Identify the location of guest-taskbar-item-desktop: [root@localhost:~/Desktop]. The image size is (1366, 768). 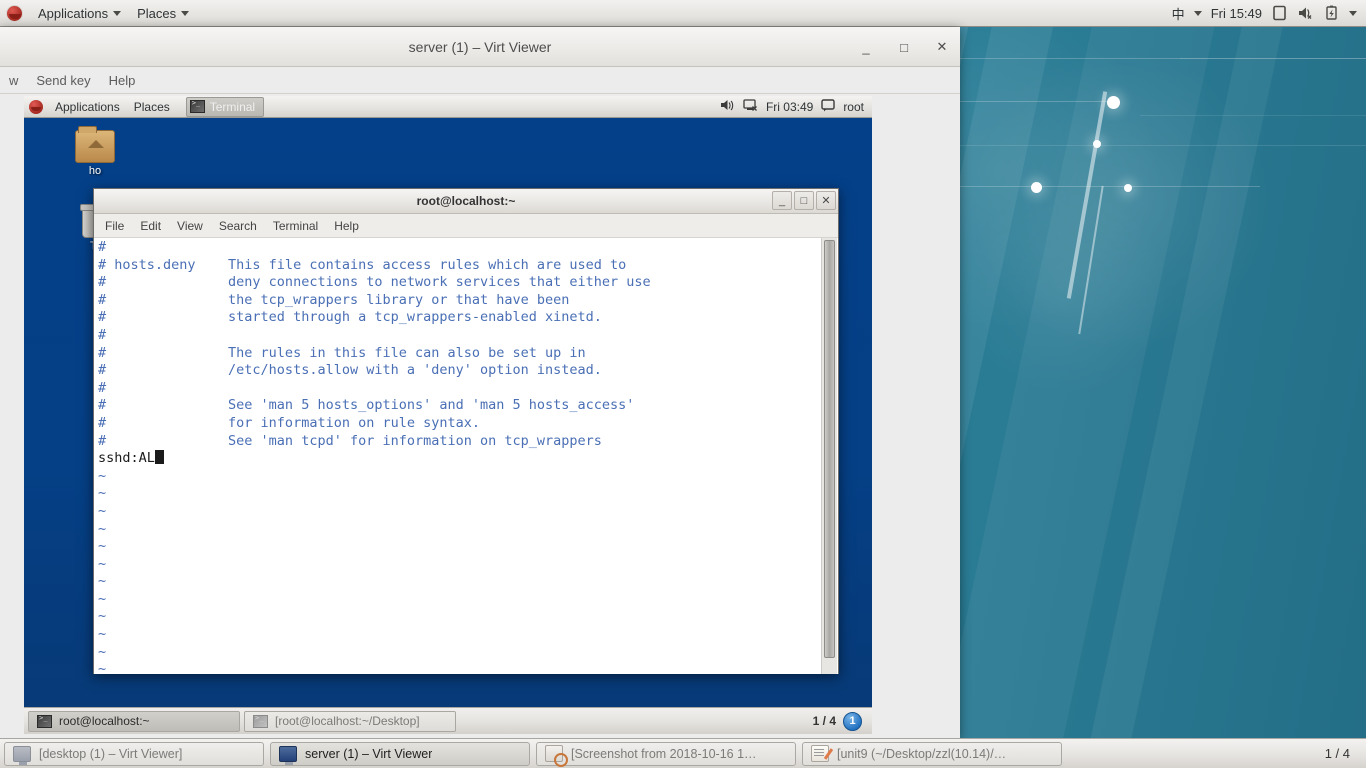
(350, 721).